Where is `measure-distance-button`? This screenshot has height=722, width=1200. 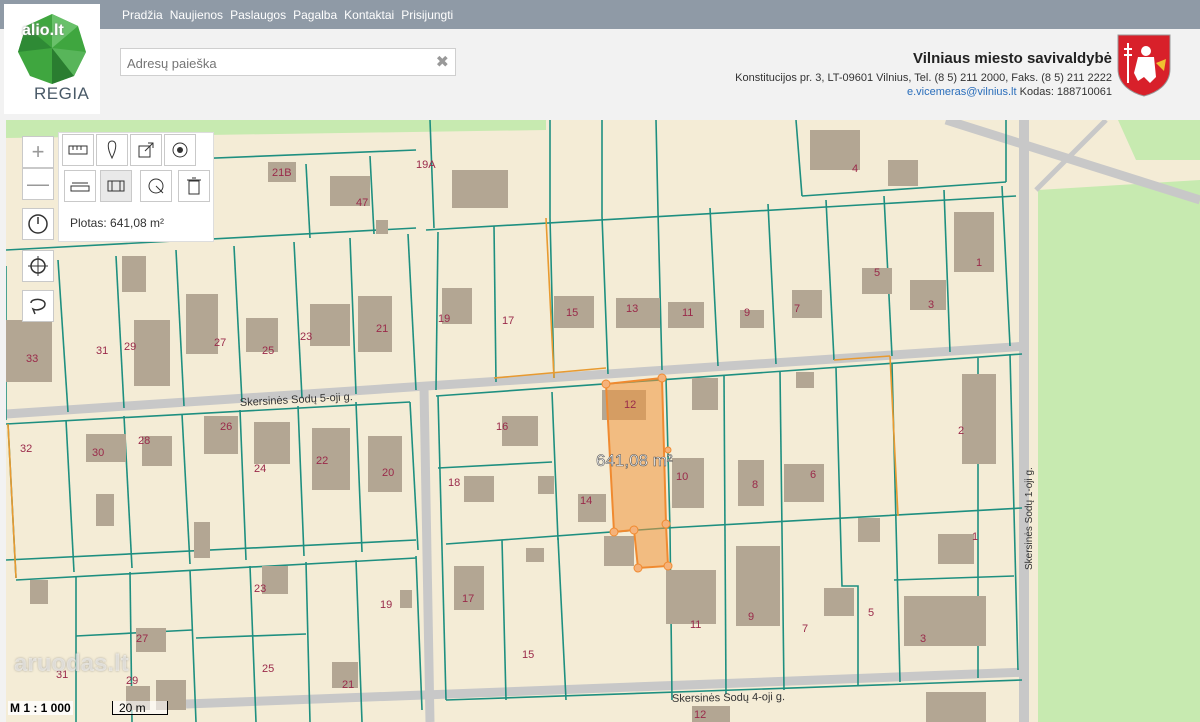
measure-distance-button is located at coordinates (80, 186).